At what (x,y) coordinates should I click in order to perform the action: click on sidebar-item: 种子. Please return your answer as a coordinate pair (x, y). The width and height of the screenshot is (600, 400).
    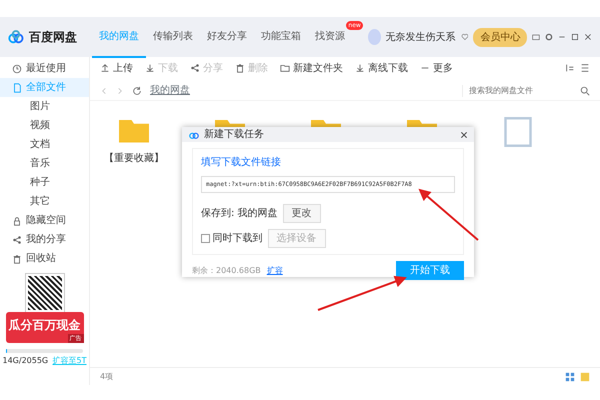
    Looking at the image, I should click on (44, 182).